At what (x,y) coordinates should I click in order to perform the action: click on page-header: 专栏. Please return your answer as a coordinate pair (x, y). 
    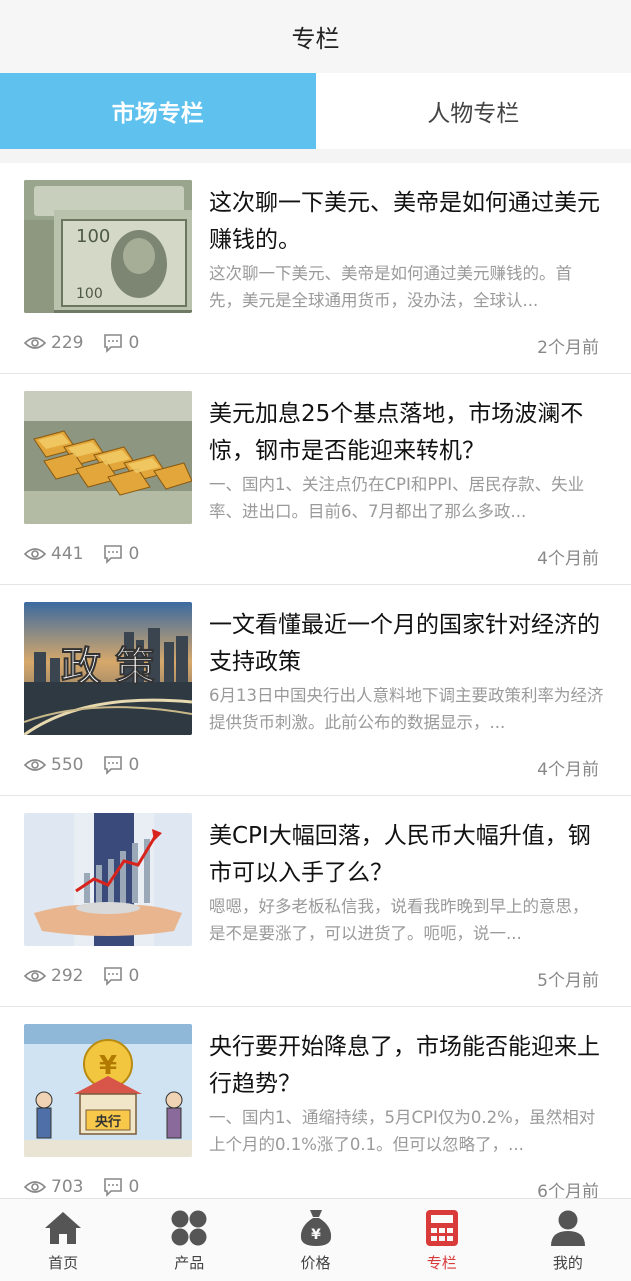
    Looking at the image, I should click on (315, 36).